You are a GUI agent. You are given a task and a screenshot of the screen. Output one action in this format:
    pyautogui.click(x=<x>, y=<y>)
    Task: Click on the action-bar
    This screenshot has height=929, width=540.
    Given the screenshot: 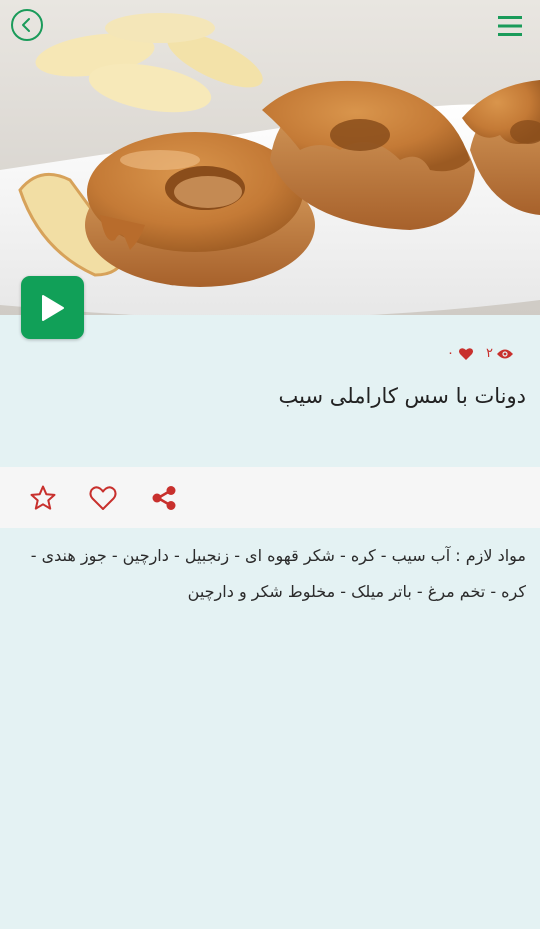 What is the action you would take?
    pyautogui.click(x=270, y=497)
    